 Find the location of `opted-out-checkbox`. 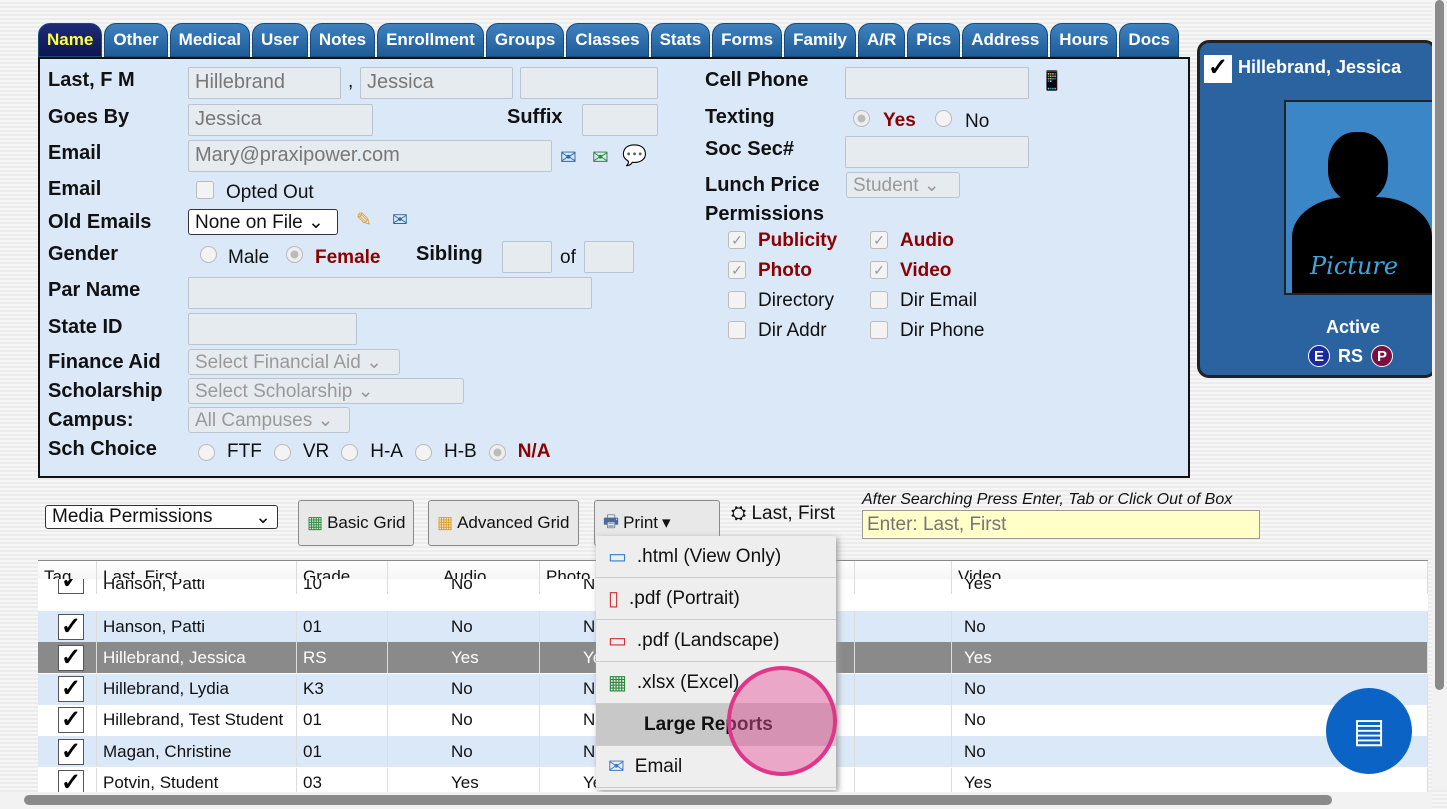

opted-out-checkbox is located at coordinates (205, 190).